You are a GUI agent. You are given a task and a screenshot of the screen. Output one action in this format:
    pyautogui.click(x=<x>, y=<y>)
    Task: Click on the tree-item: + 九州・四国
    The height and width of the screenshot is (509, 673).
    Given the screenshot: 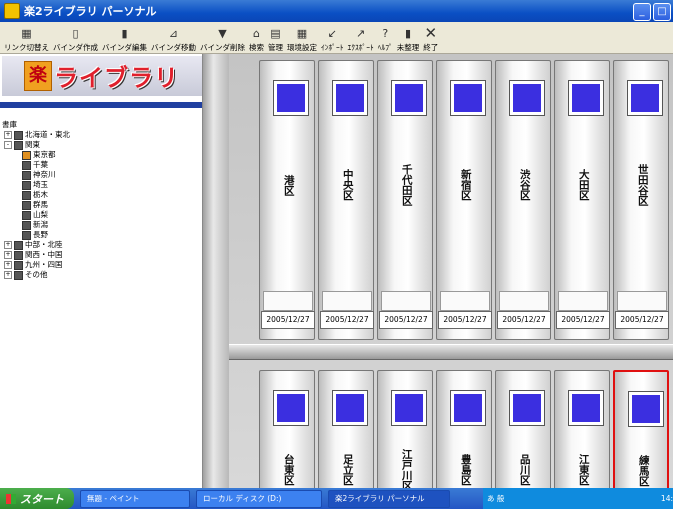 What is the action you would take?
    pyautogui.click(x=36, y=265)
    